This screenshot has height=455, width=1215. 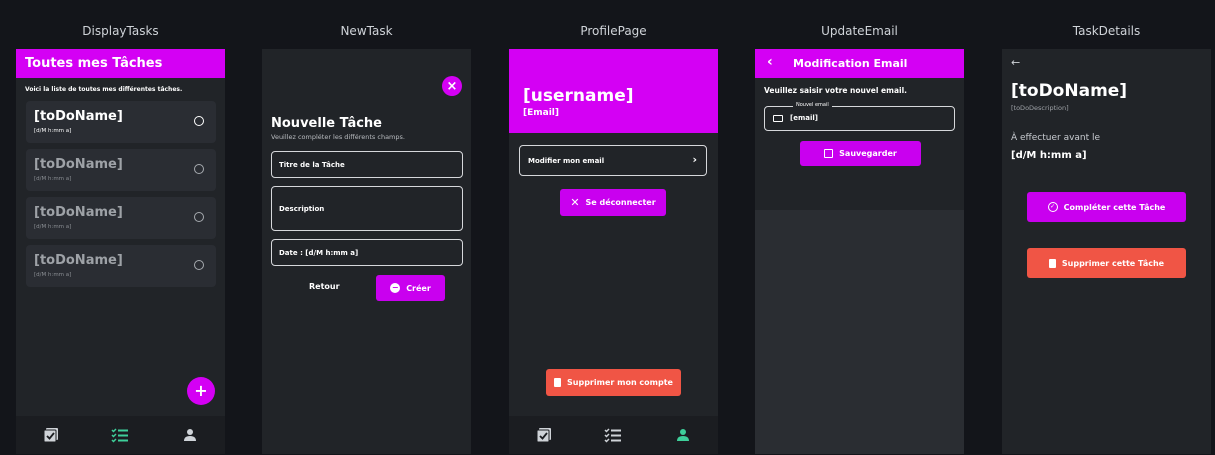 I want to click on column-title-task-details: TaskDetails, so click(x=1106, y=31).